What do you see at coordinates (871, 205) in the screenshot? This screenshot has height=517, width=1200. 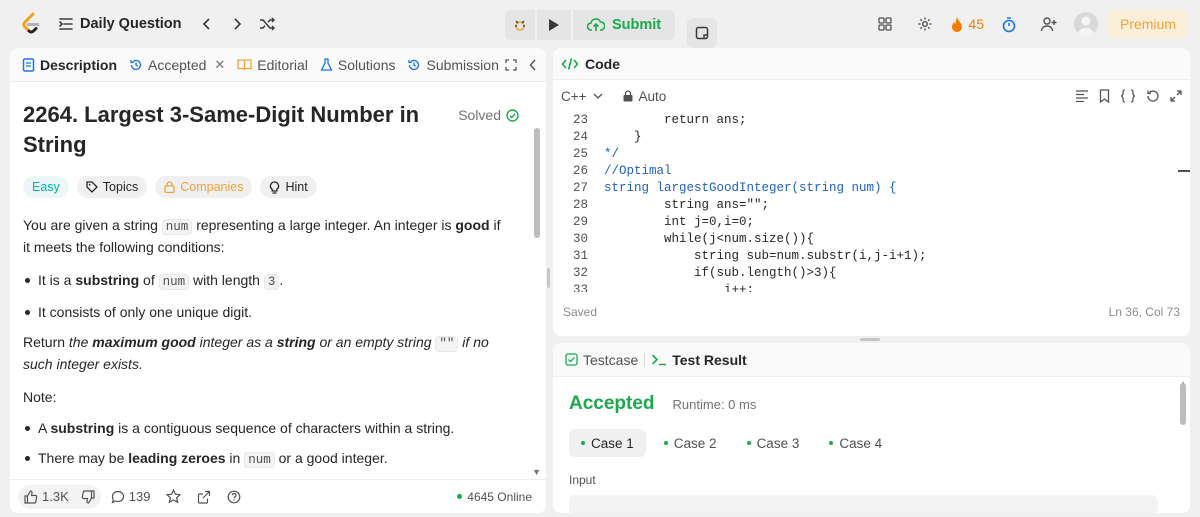 I see `code-line: 28 string ans="";` at bounding box center [871, 205].